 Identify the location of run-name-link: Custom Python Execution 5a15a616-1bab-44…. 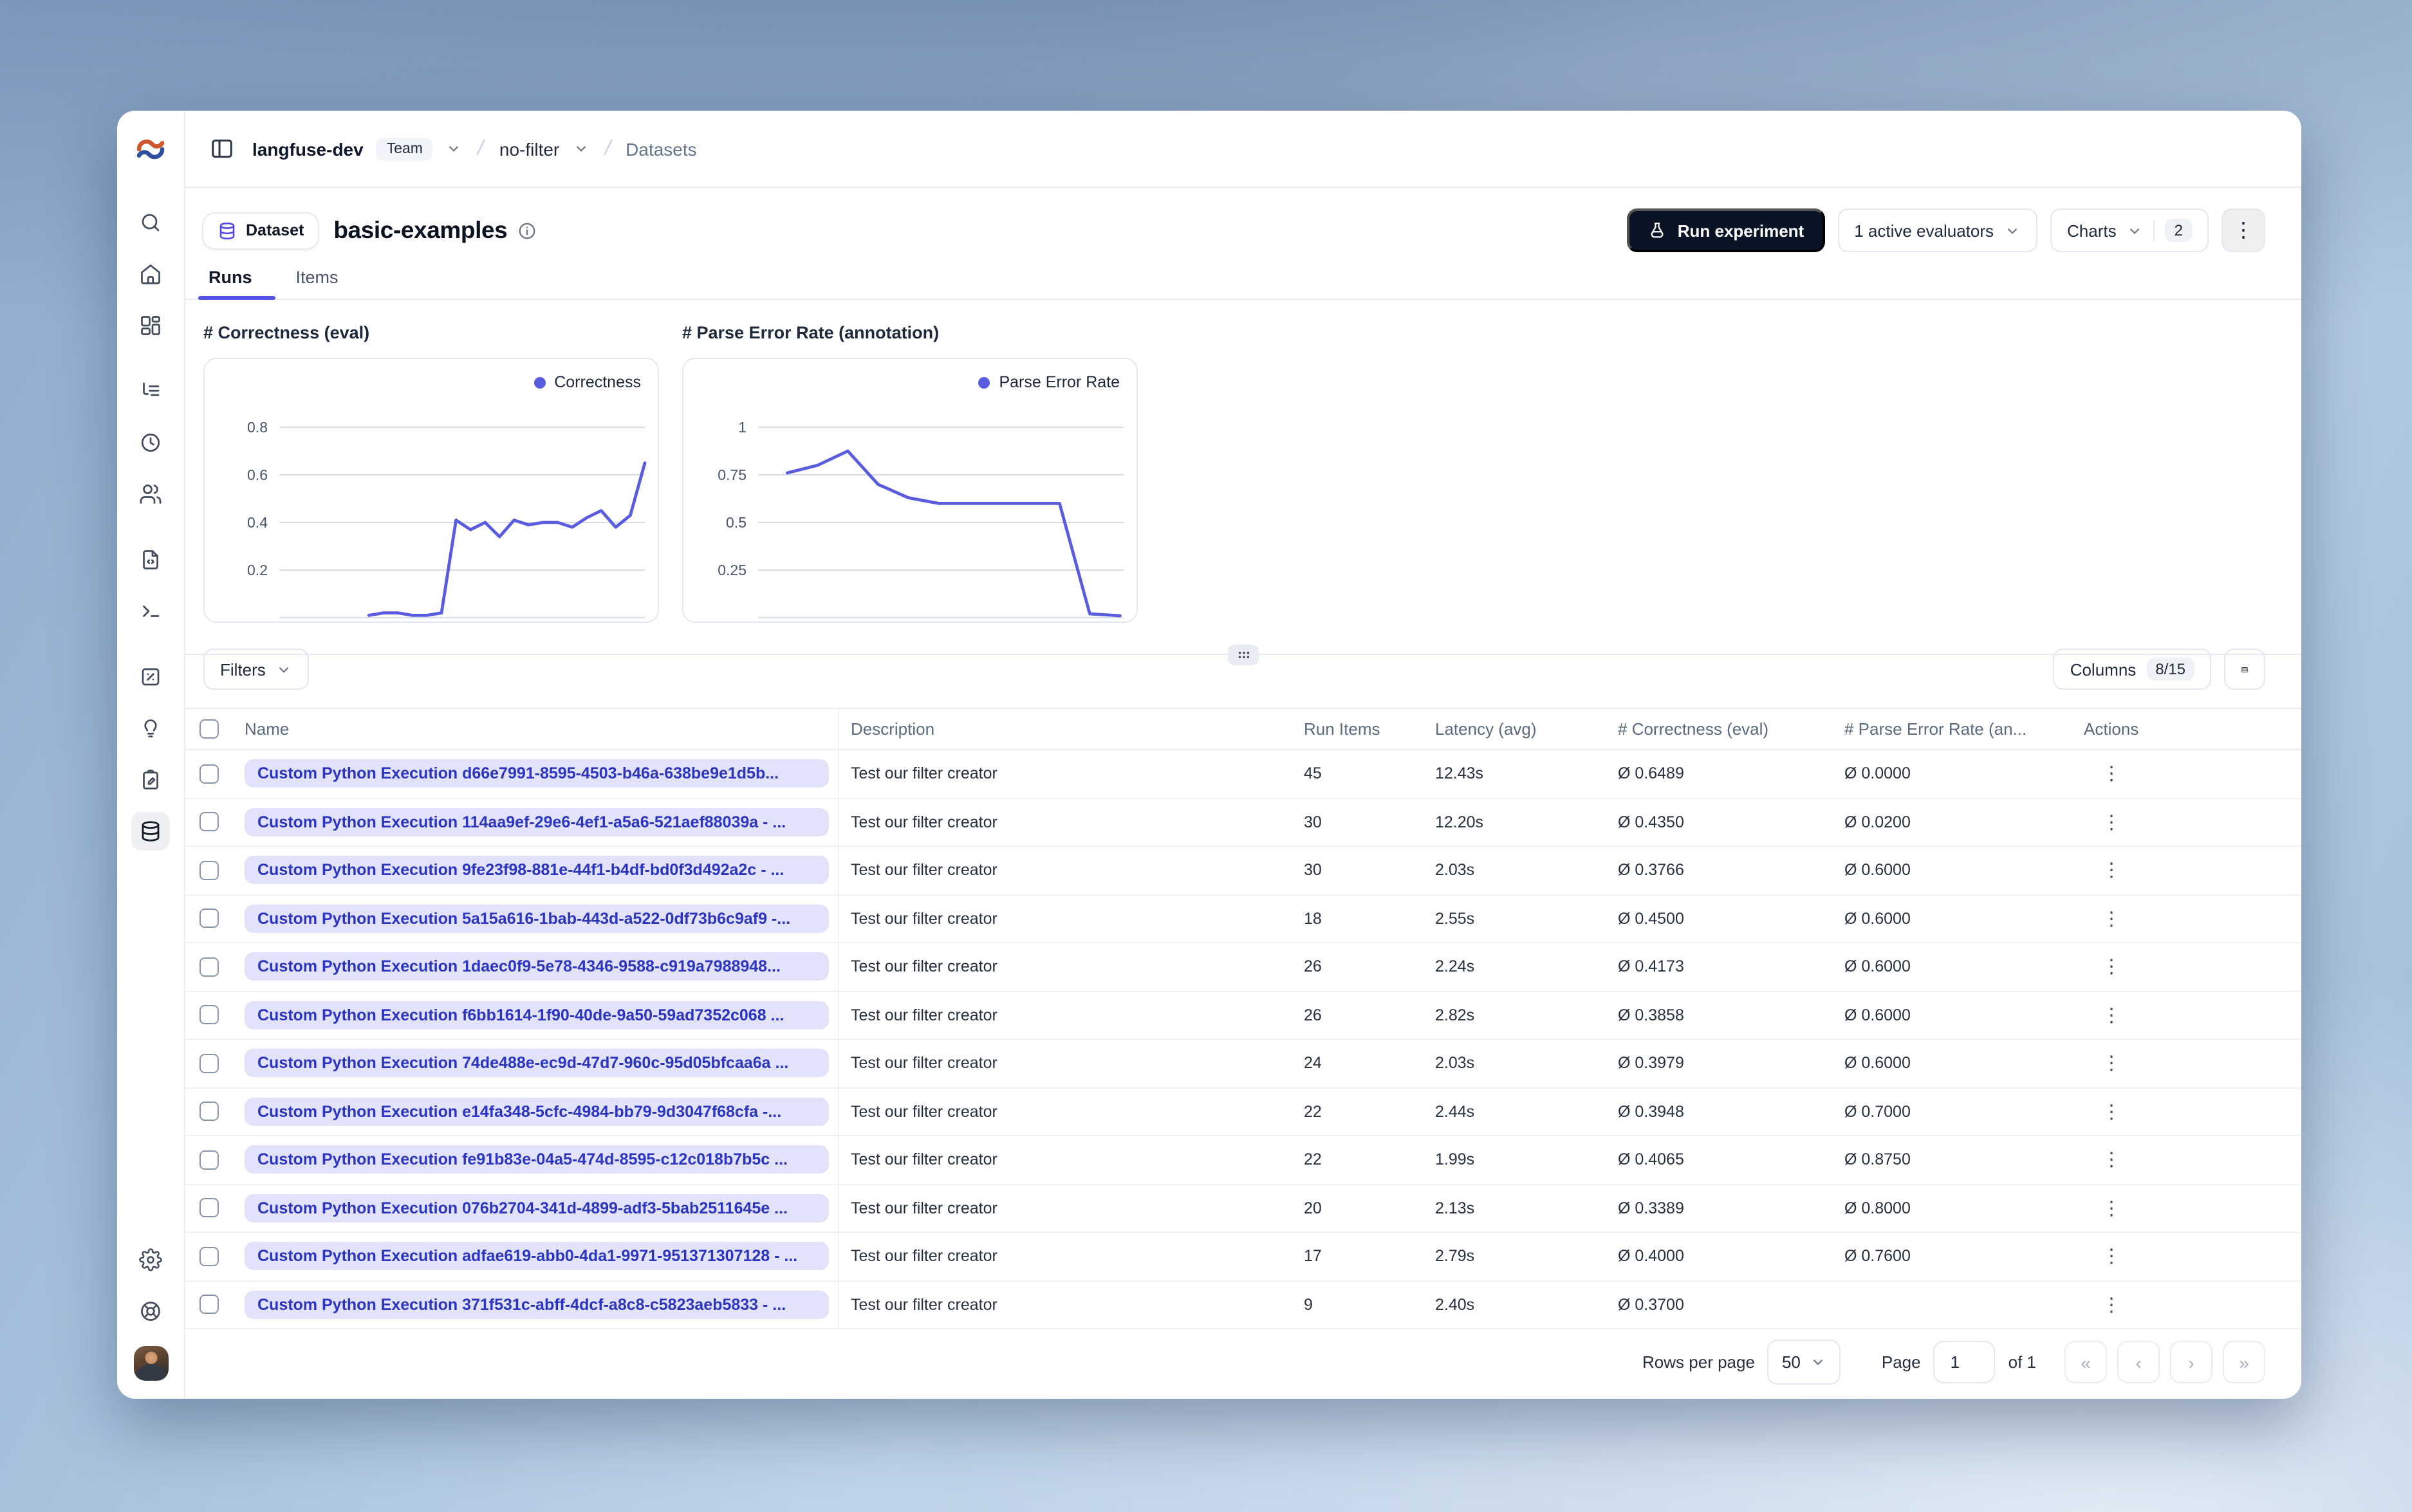
(537, 918).